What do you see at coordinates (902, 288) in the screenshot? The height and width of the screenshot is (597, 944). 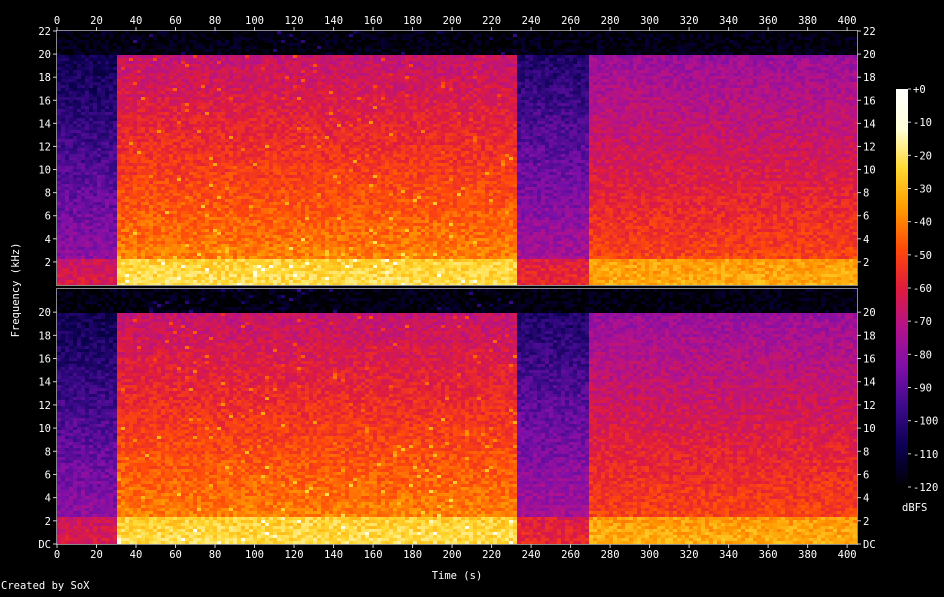 I see `colorbar` at bounding box center [902, 288].